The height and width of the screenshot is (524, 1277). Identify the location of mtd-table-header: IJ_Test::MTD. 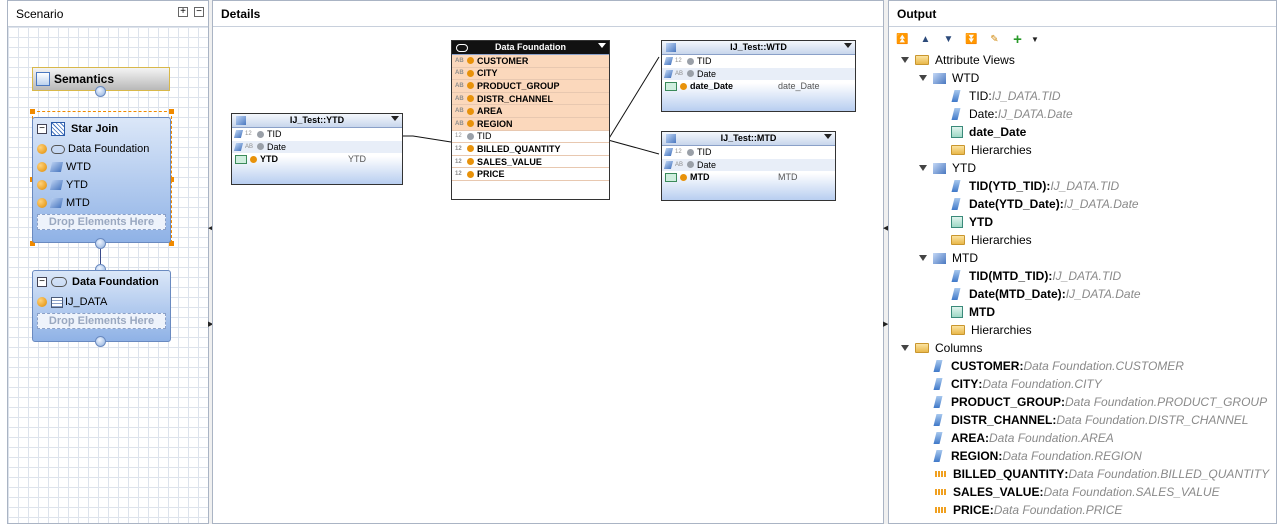
(748, 139).